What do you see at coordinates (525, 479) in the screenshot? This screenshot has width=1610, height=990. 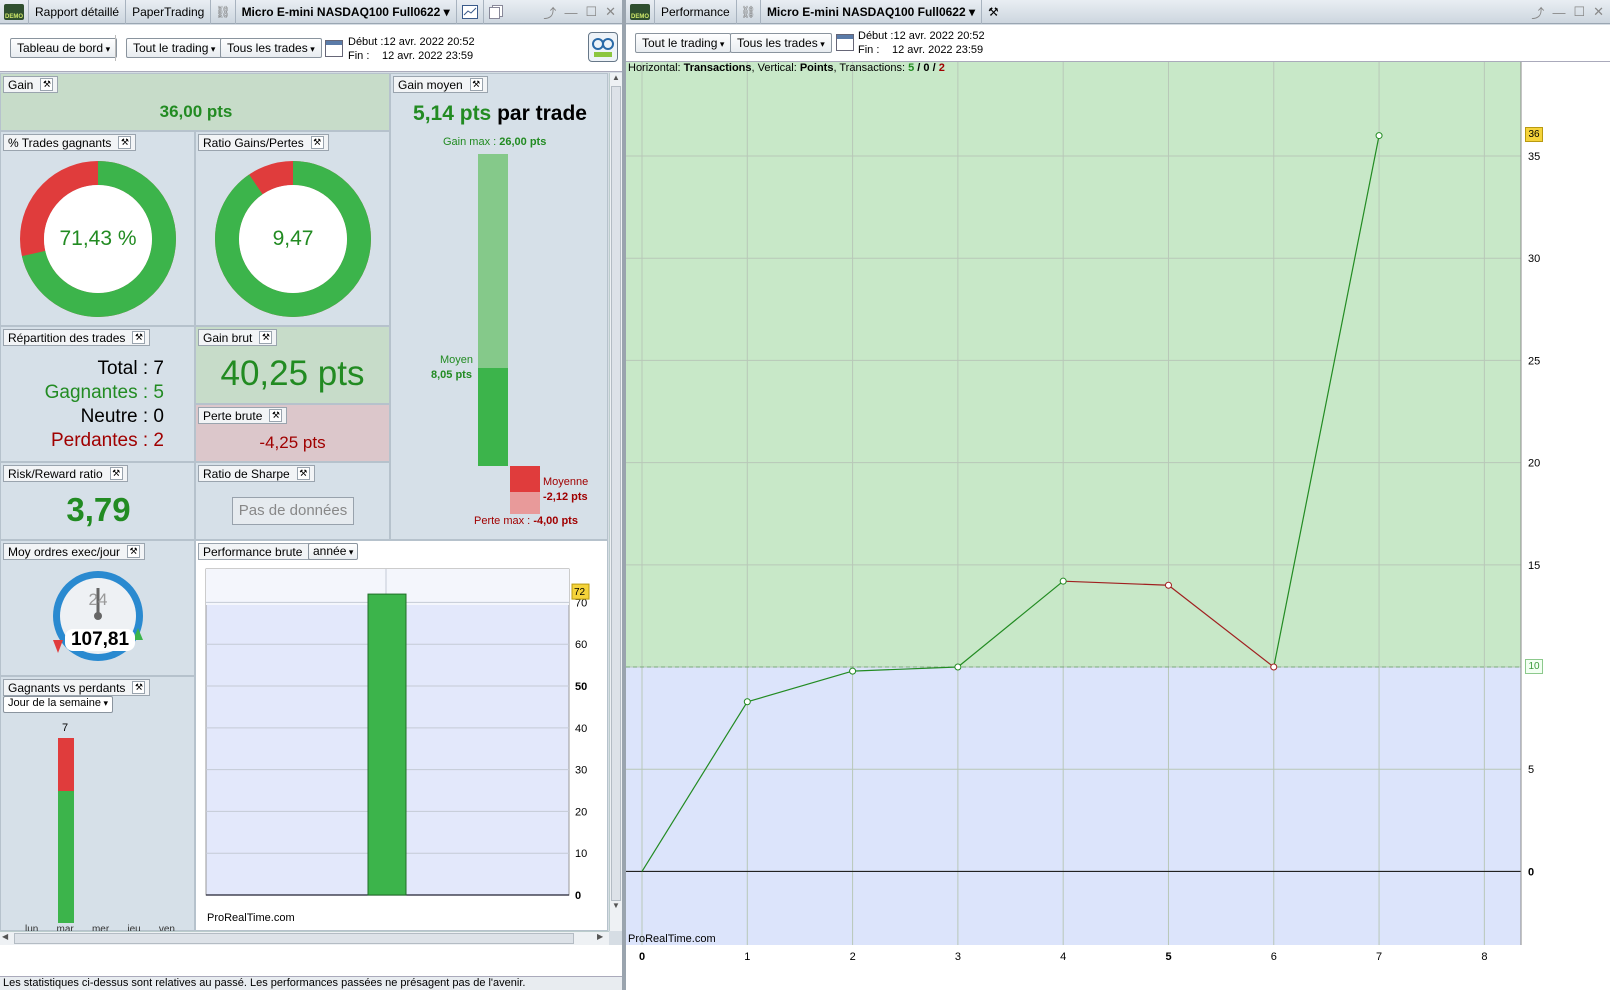 I see `loss-mean-bar` at bounding box center [525, 479].